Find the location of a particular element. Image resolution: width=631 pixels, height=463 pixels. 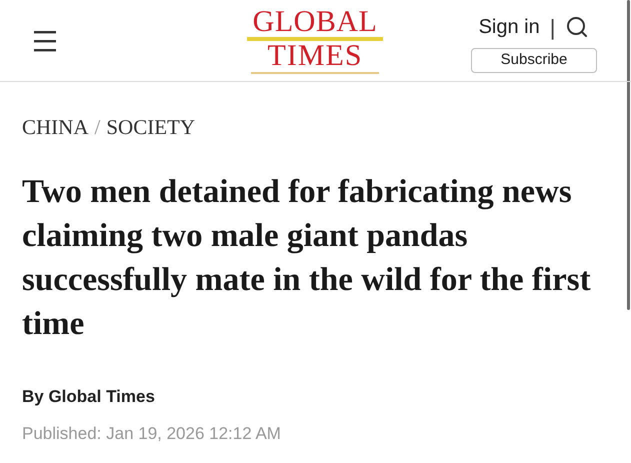

breadcrumb-link: CHINA is located at coordinates (55, 128).